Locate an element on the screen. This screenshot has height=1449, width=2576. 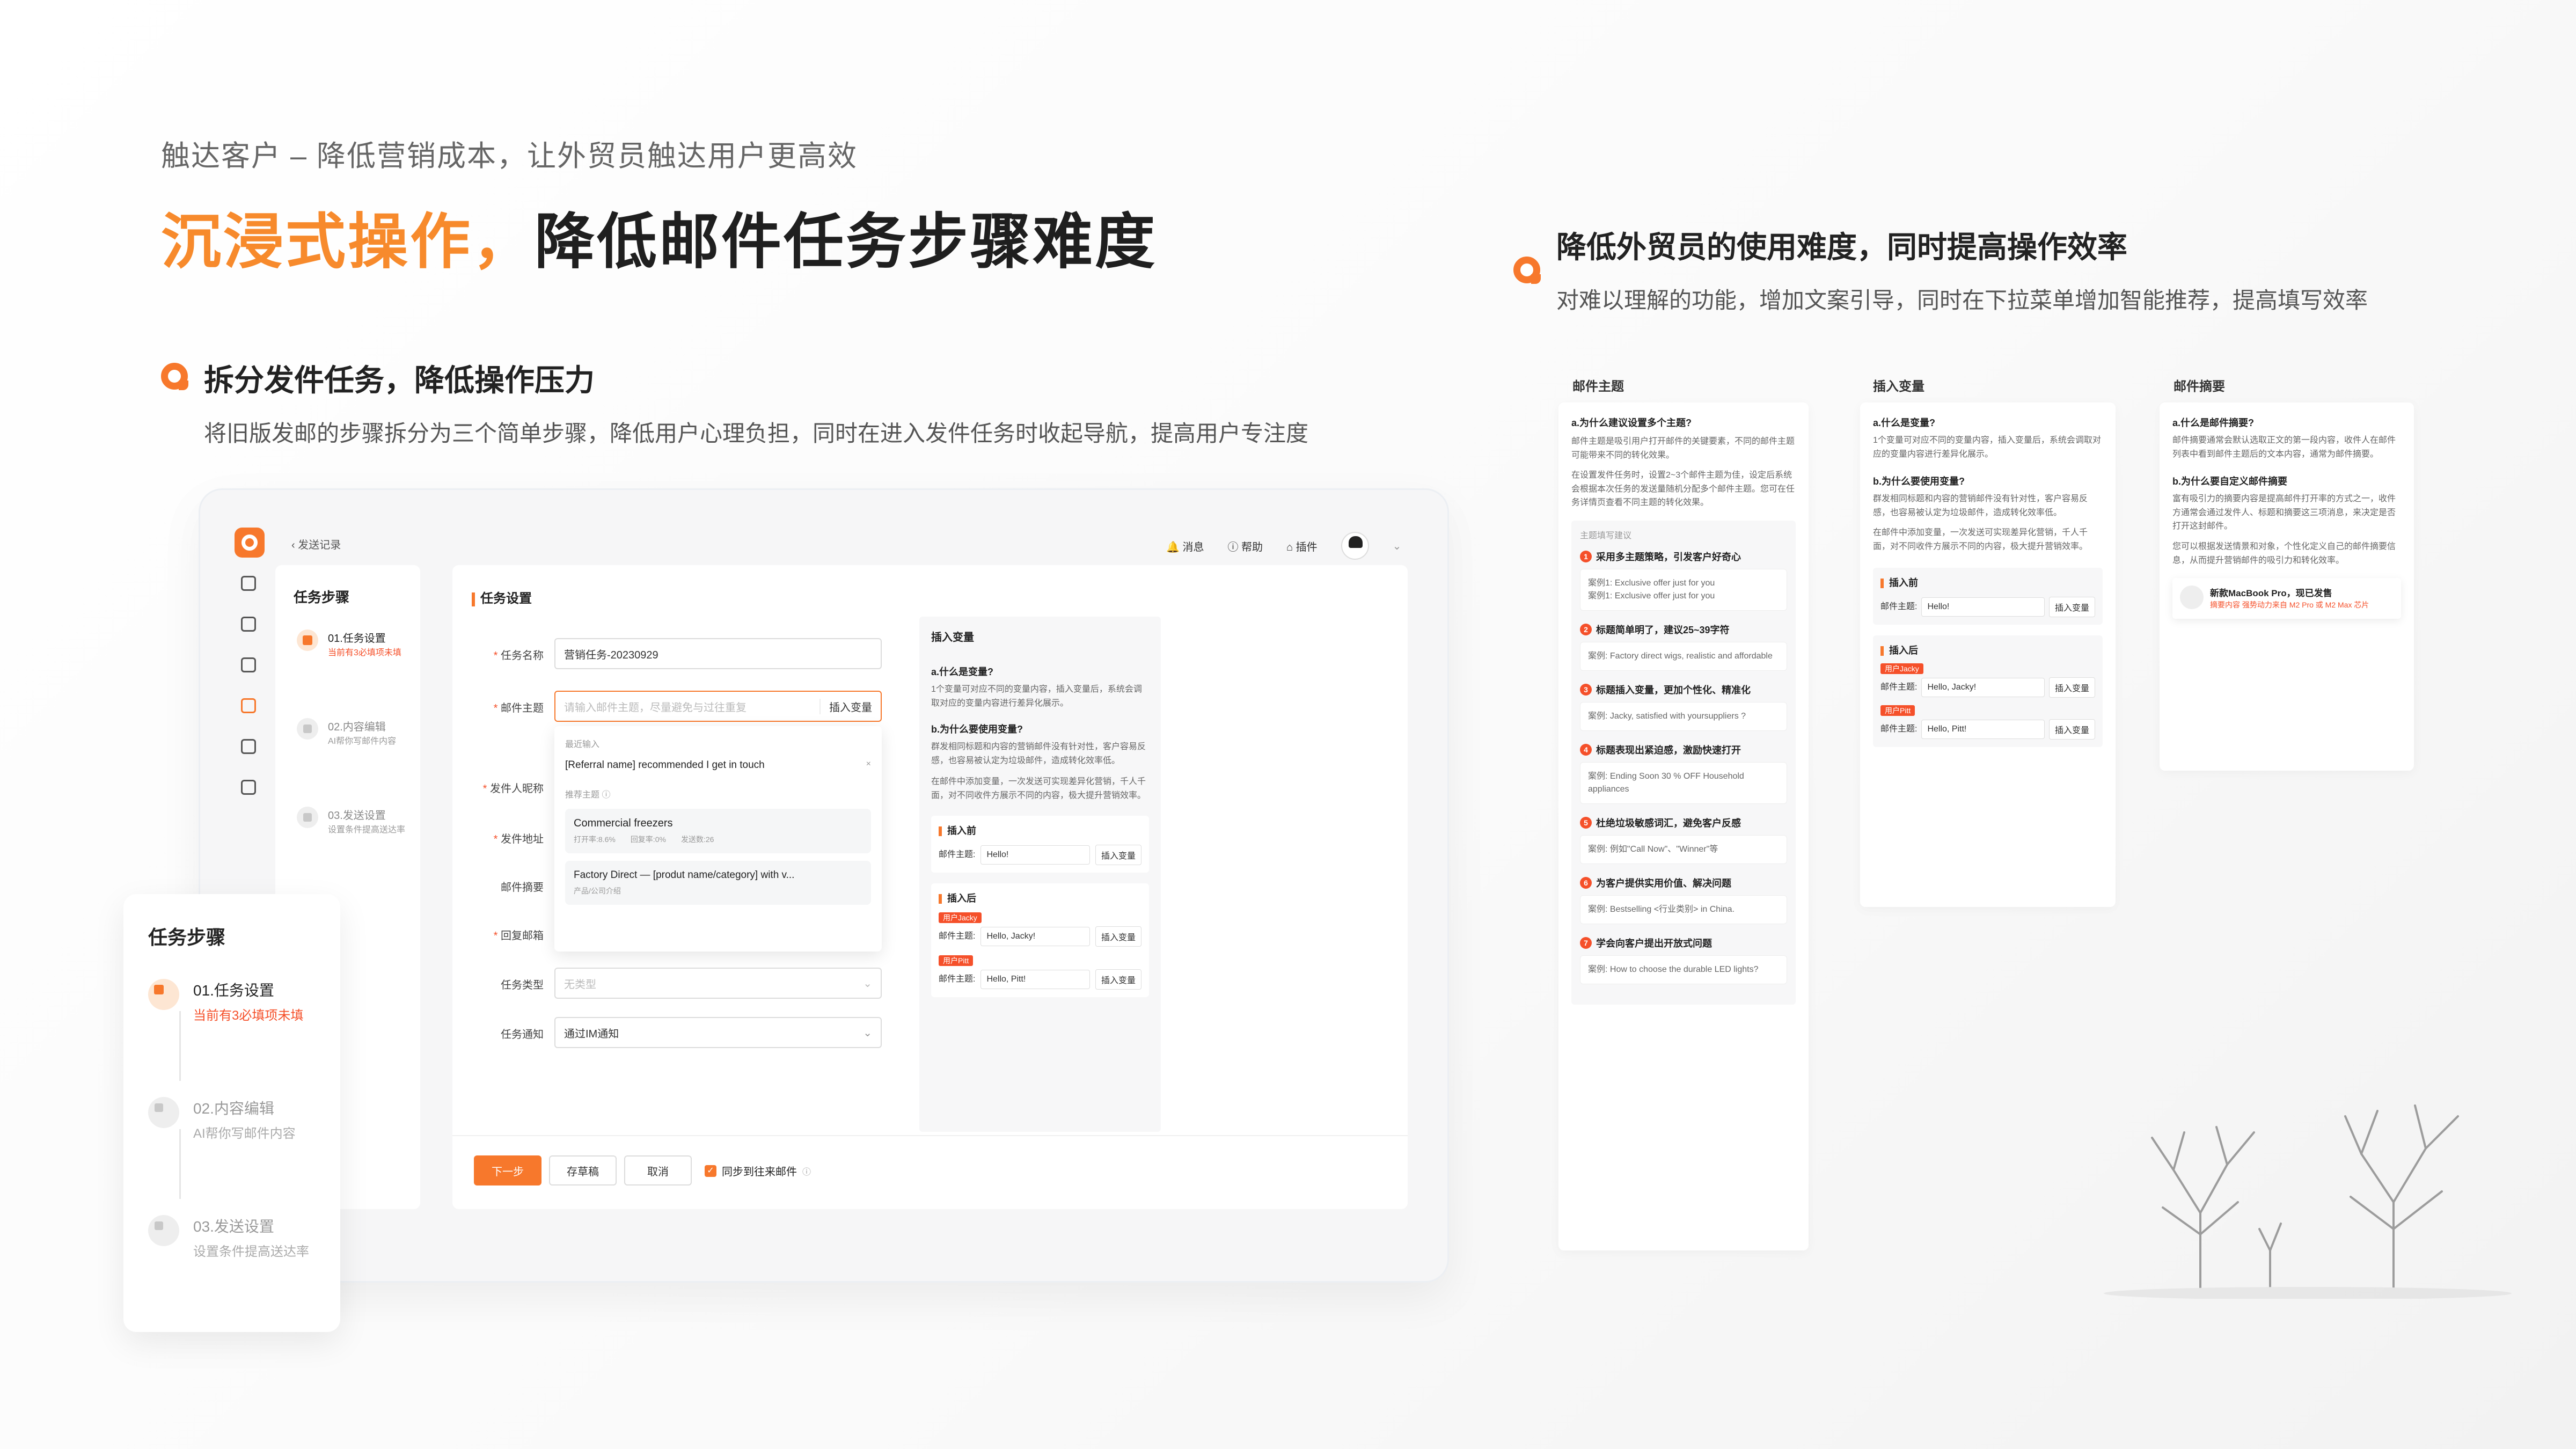
user-icon is located at coordinates (248, 746).